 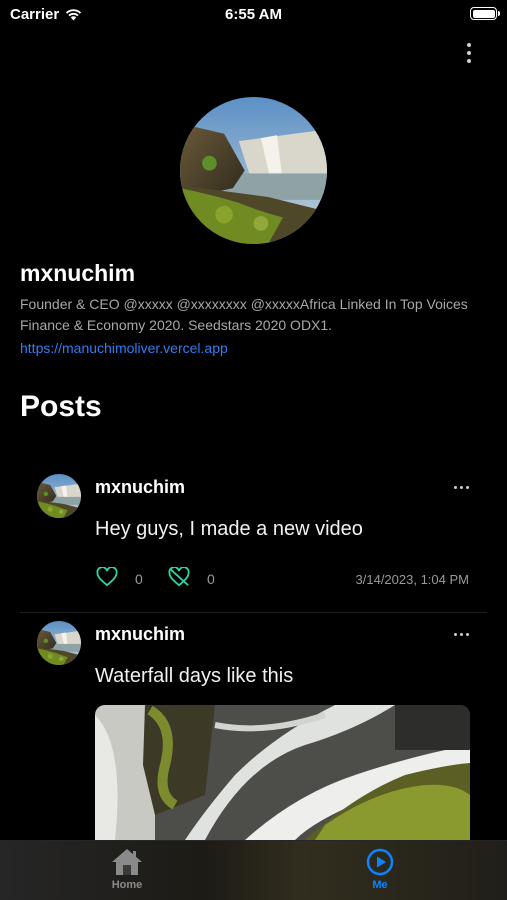 I want to click on post-text: Hey guys, I made a new video, so click(x=229, y=529).